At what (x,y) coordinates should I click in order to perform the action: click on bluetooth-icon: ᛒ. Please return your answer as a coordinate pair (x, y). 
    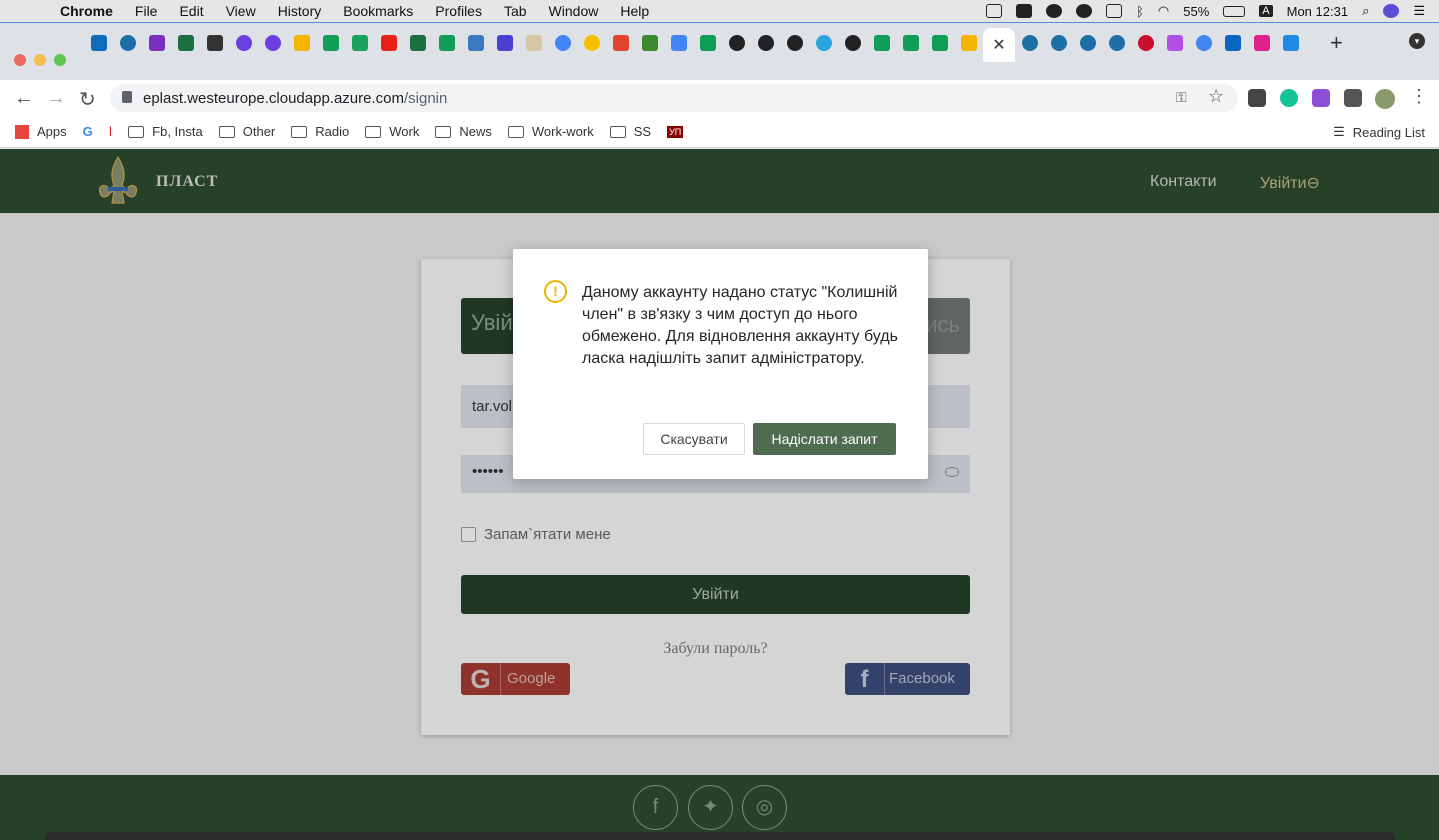
    Looking at the image, I should click on (1140, 11).